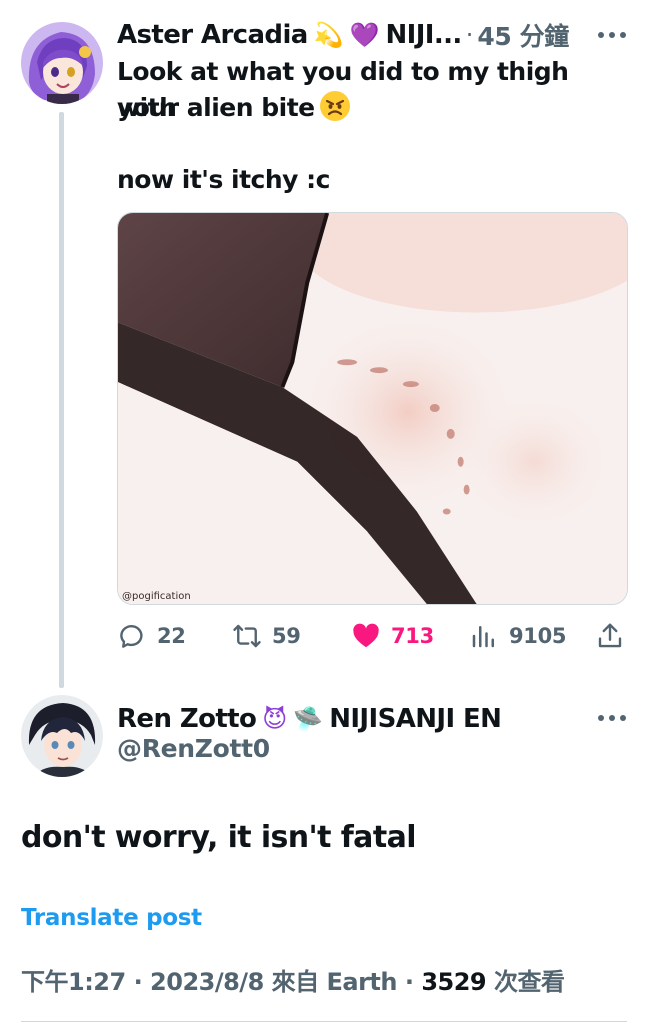  Describe the element at coordinates (523, 35) in the screenshot. I see `tweet-time: 45 分鐘` at that location.